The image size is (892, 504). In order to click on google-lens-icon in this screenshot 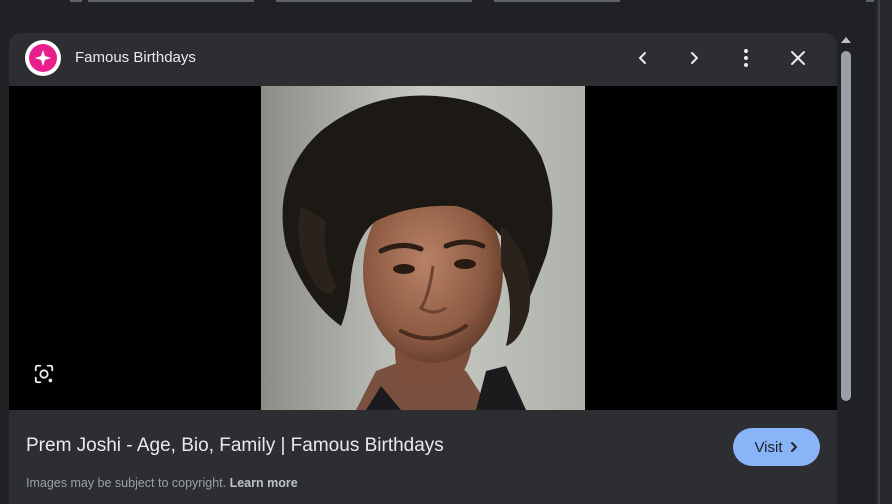, I will do `click(44, 374)`.